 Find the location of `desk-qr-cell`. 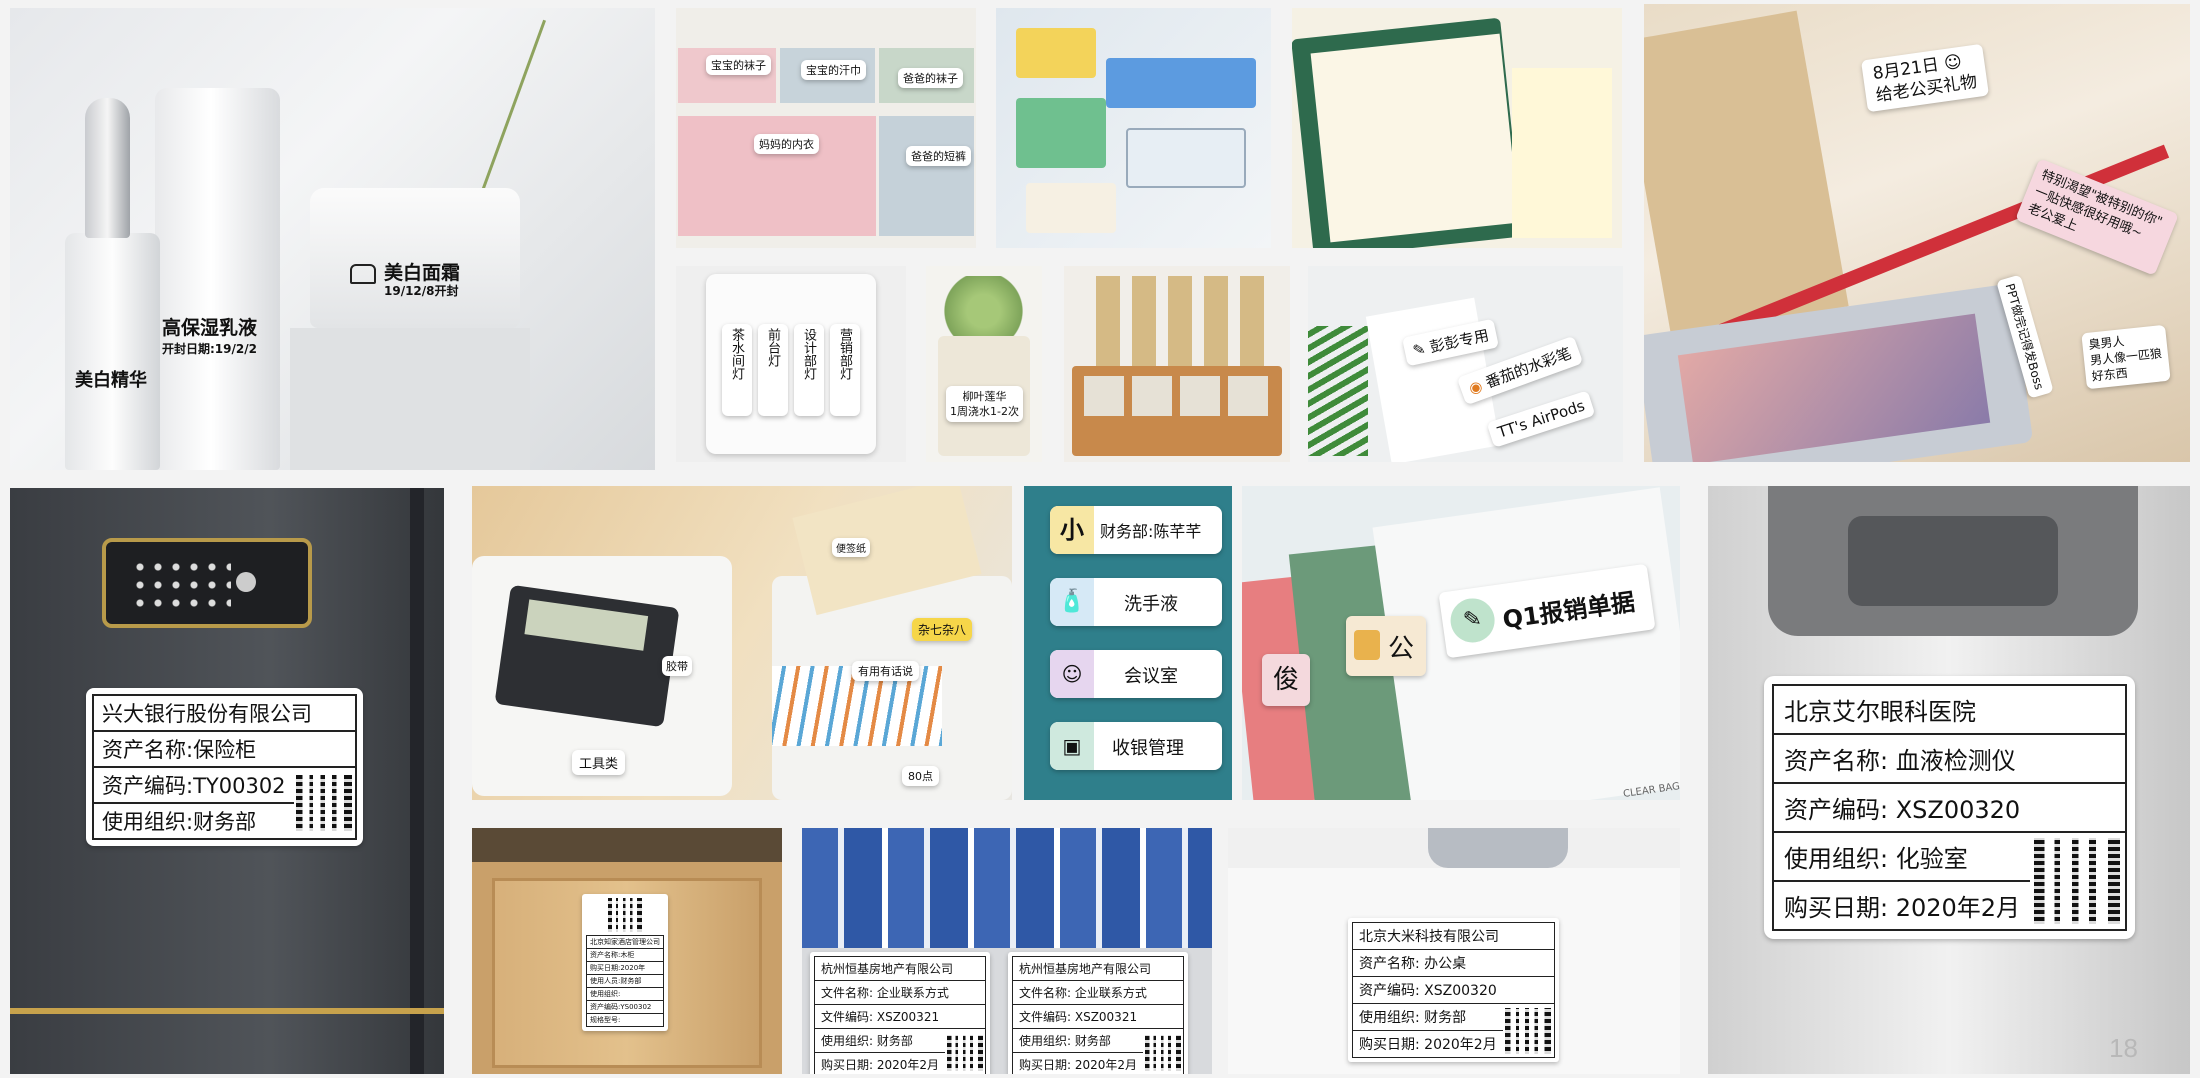

desk-qr-cell is located at coordinates (1529, 1030).